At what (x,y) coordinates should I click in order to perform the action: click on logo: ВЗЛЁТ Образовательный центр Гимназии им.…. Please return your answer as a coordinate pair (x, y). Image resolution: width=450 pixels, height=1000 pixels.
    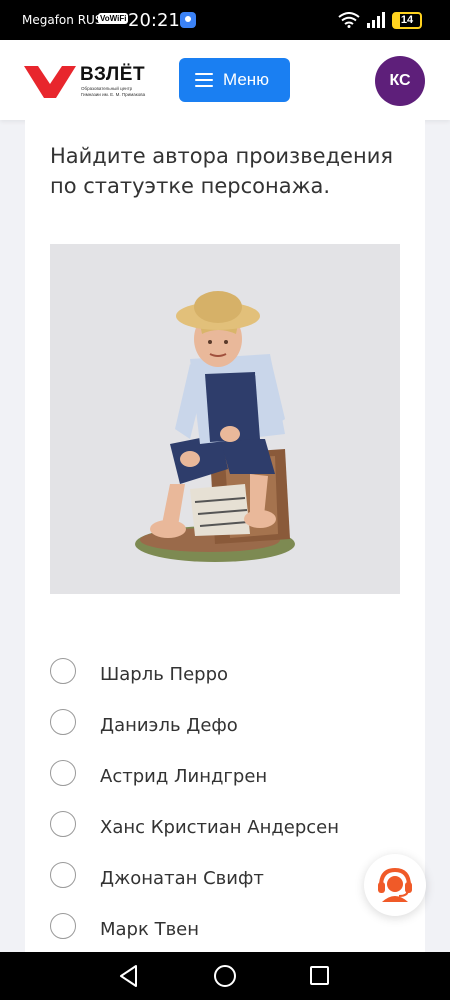
    Looking at the image, I should click on (89, 82).